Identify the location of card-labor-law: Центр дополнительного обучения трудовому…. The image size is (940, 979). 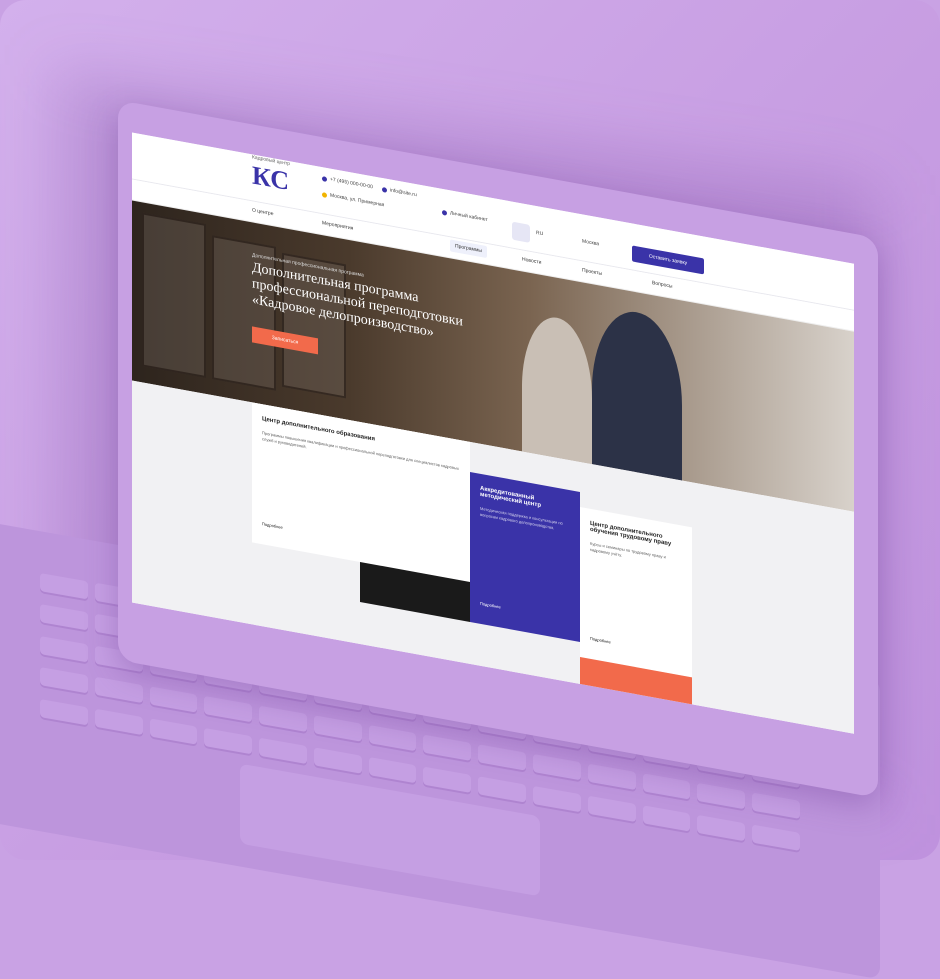
(636, 592).